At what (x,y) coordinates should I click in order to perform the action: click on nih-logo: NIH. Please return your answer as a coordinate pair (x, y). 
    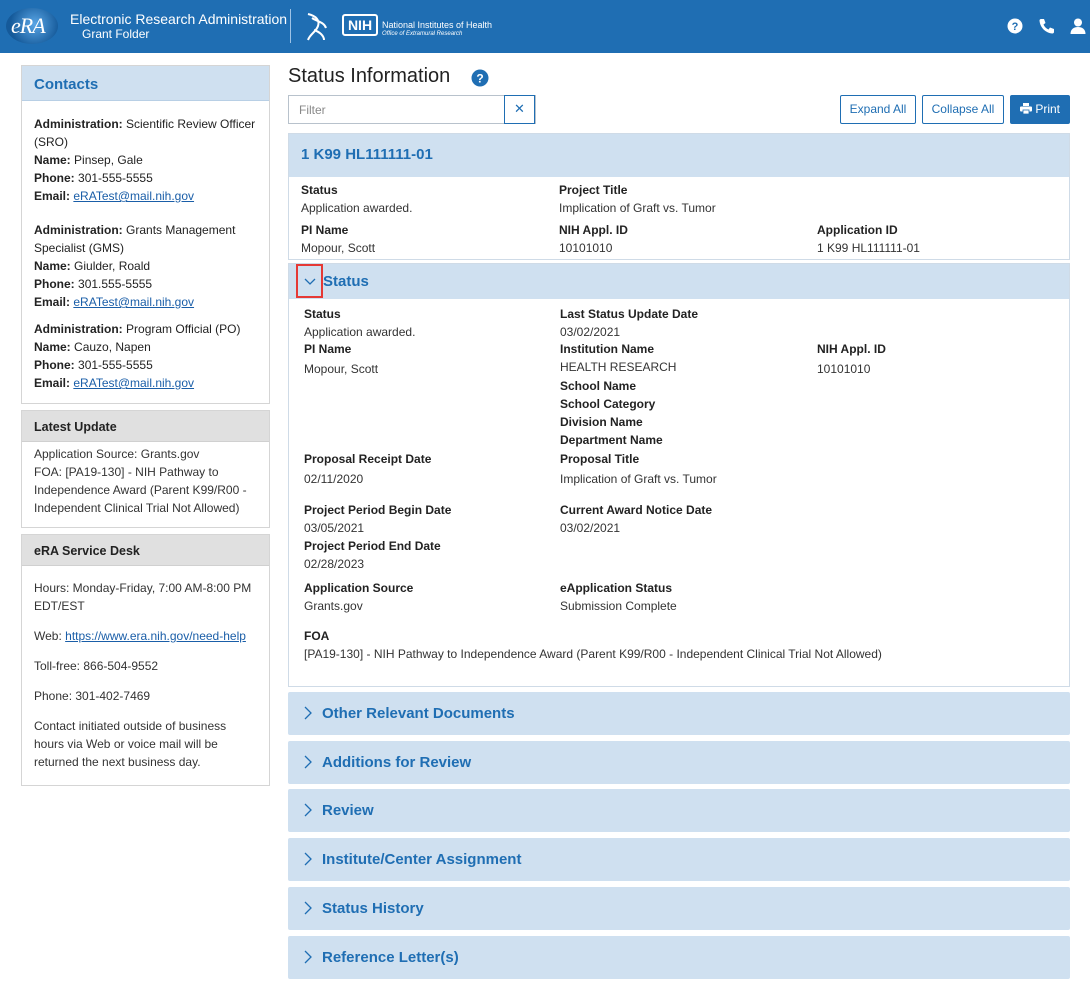
    Looking at the image, I should click on (360, 25).